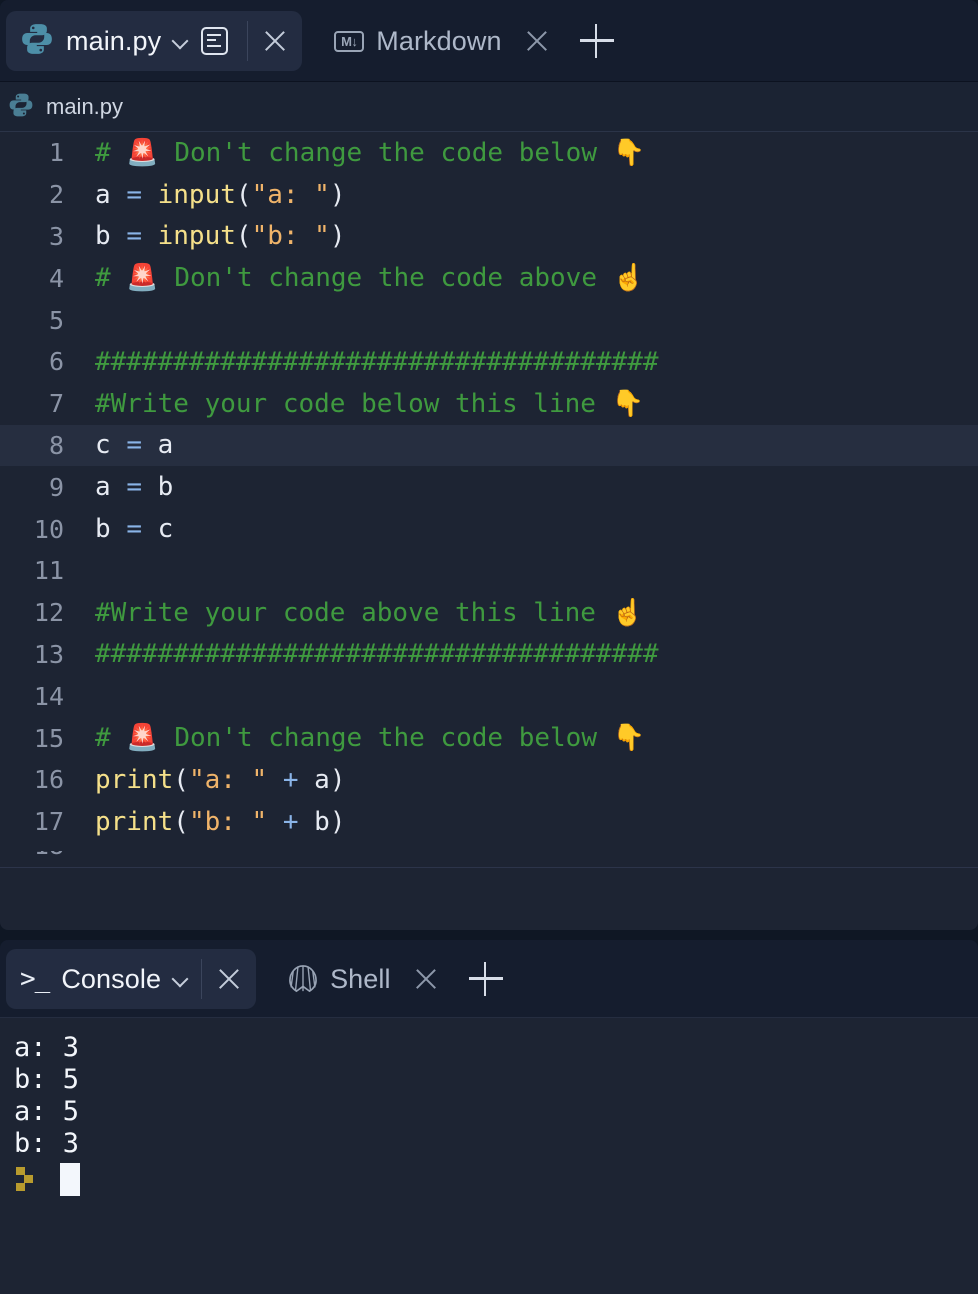 This screenshot has width=978, height=1294. I want to click on line-number: 5, so click(56, 320).